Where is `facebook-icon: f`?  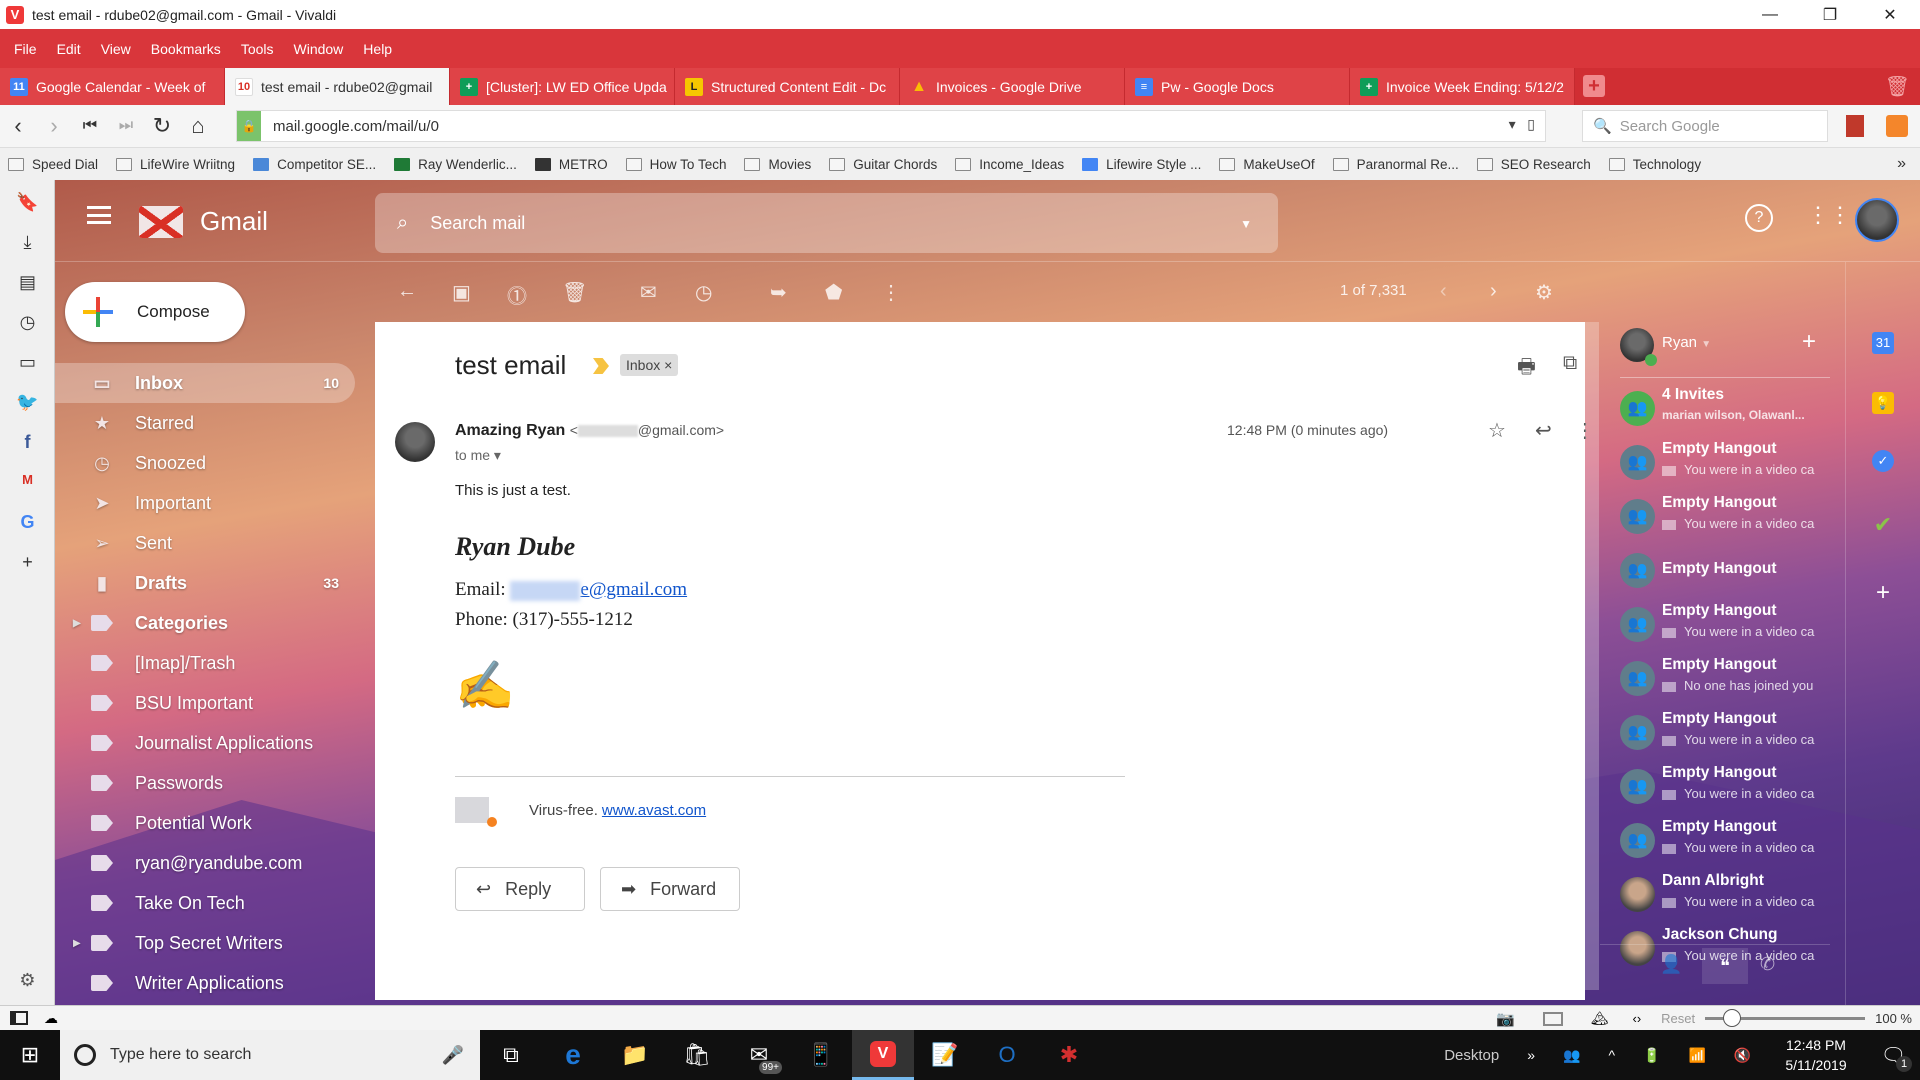 facebook-icon: f is located at coordinates (27, 442).